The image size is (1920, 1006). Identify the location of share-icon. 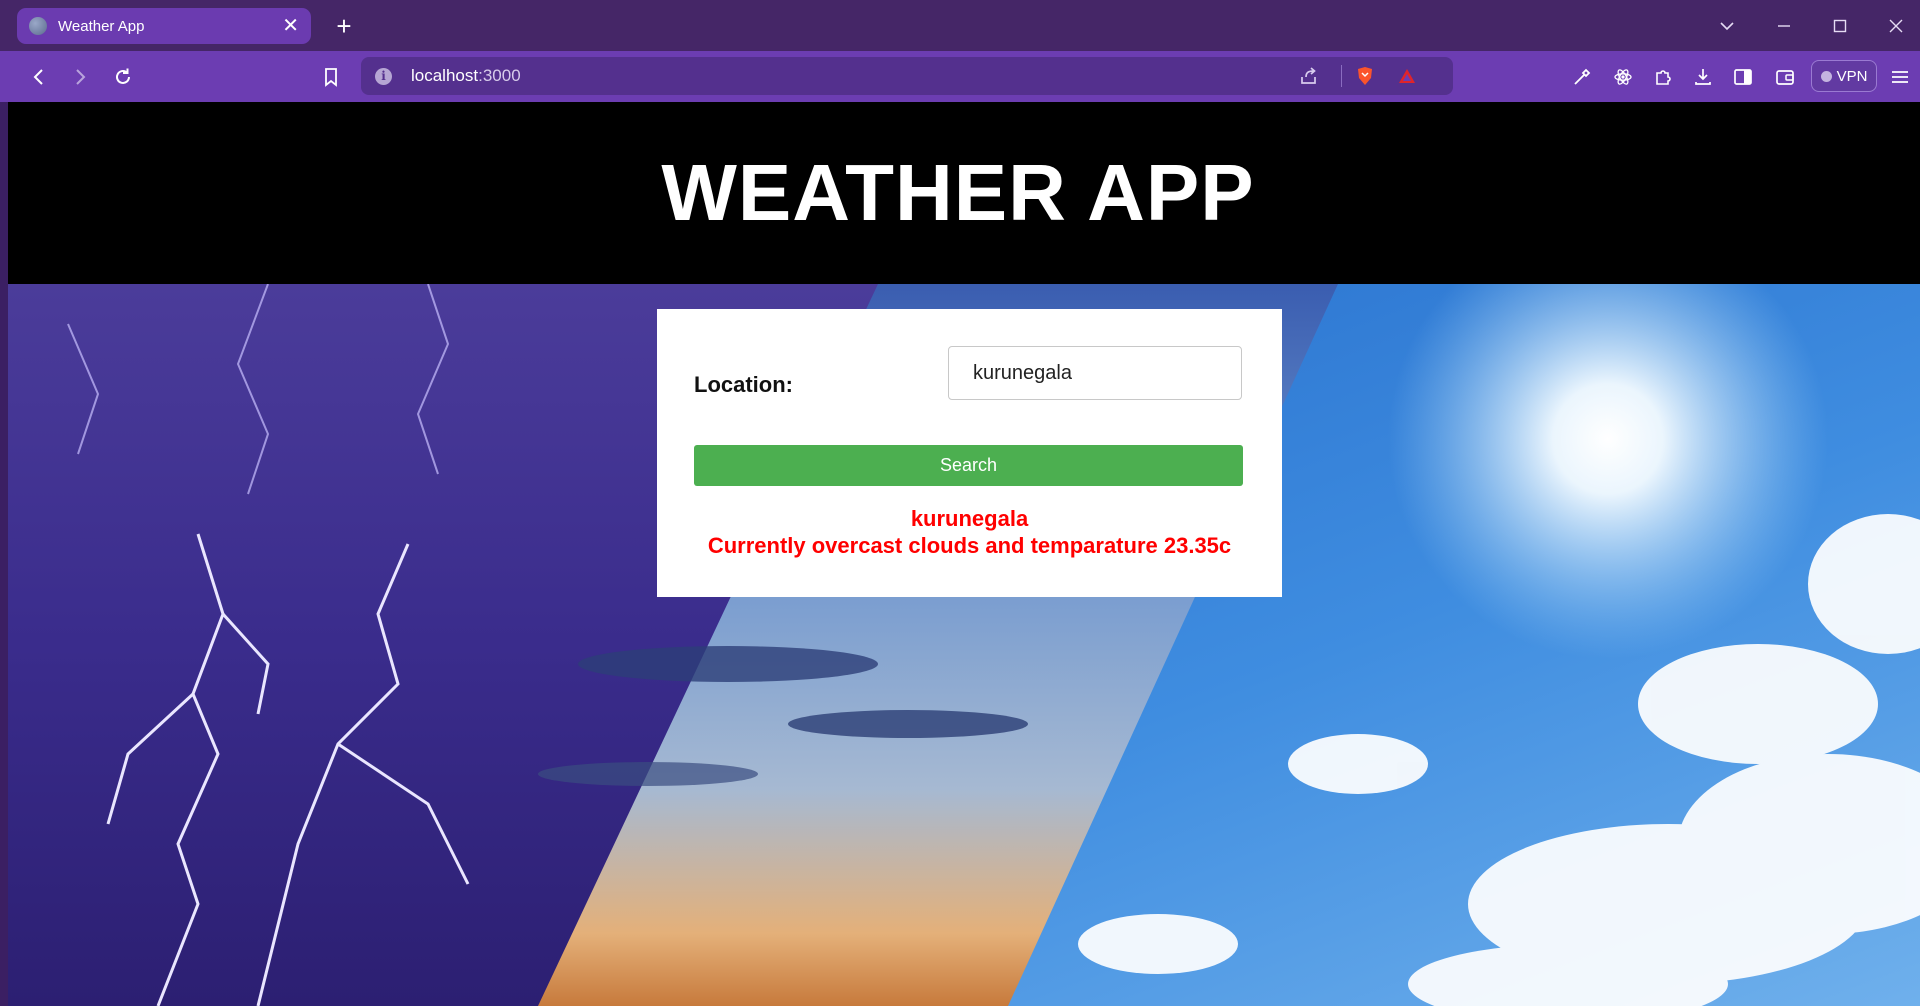
(1309, 76).